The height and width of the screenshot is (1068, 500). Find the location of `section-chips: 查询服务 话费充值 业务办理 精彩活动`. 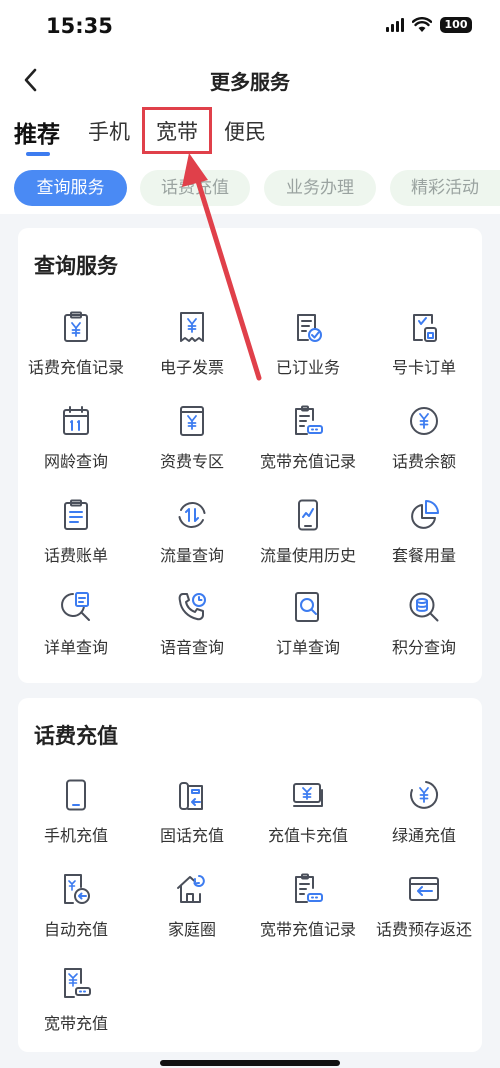

section-chips: 查询服务 话费充值 业务办理 精彩活动 is located at coordinates (250, 188).